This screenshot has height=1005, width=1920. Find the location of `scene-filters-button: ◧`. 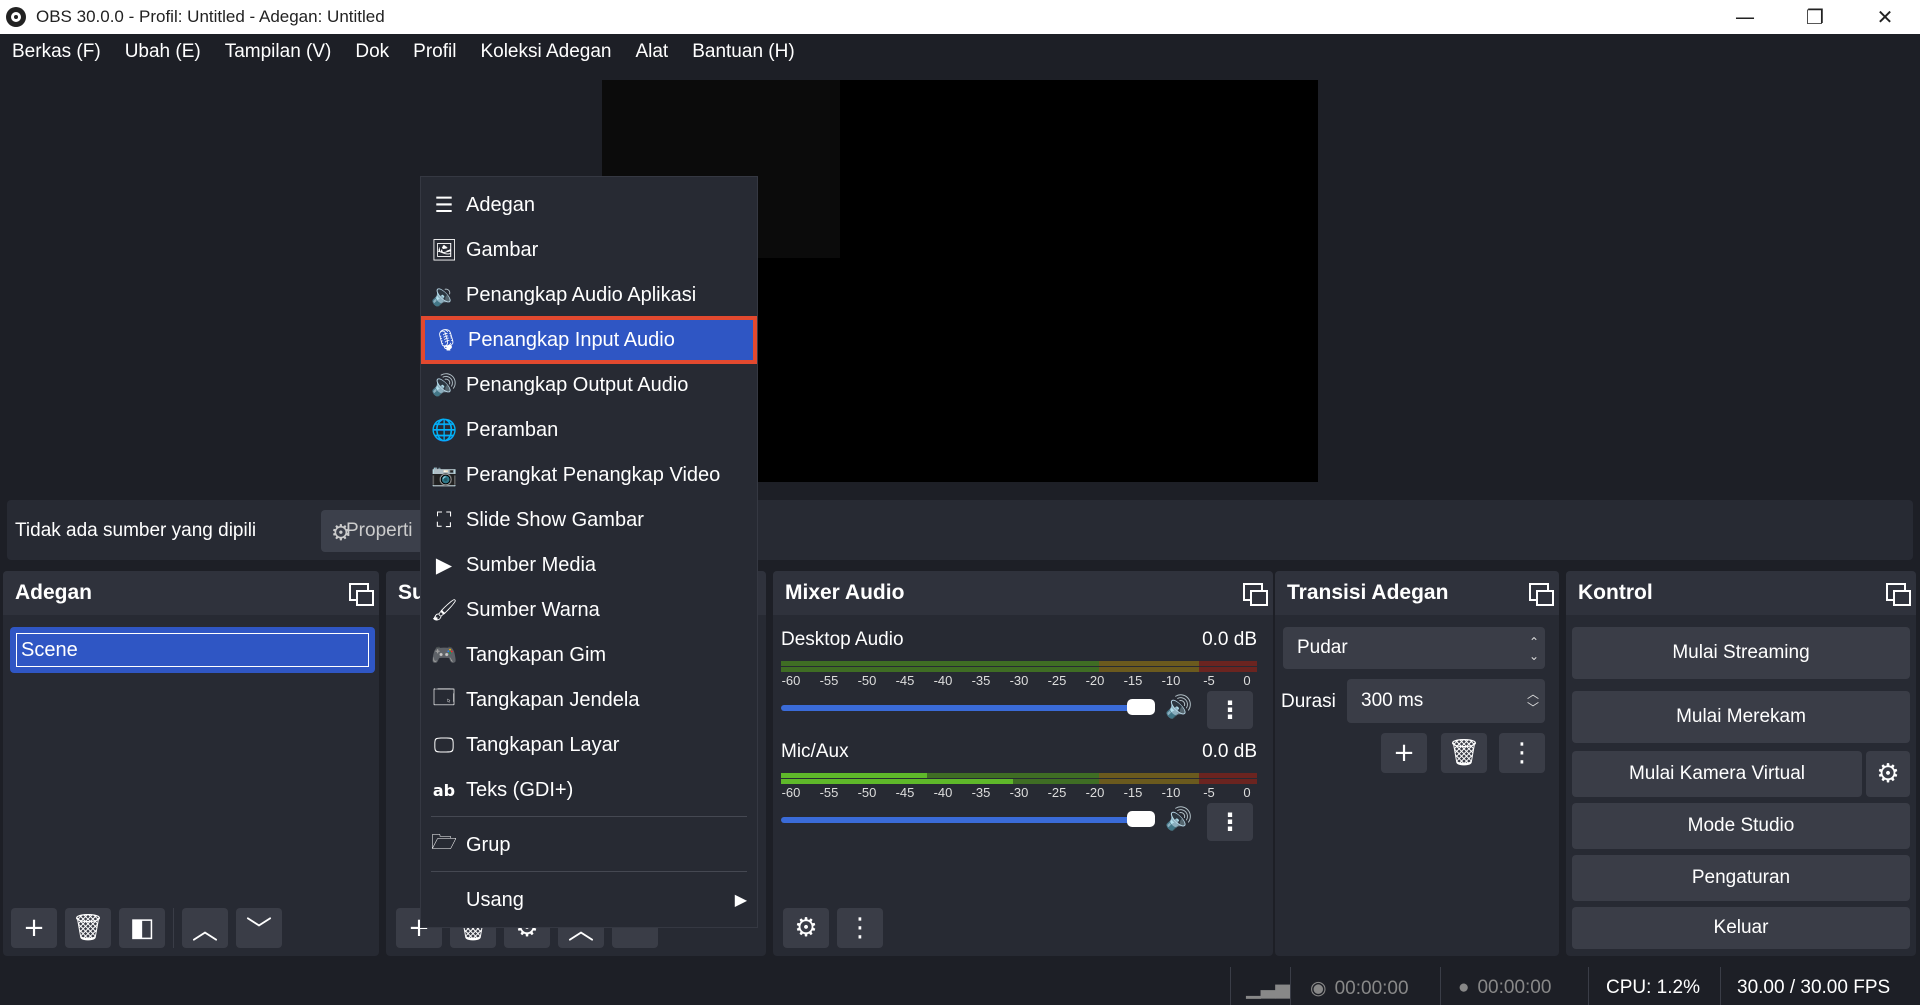

scene-filters-button: ◧ is located at coordinates (142, 928).